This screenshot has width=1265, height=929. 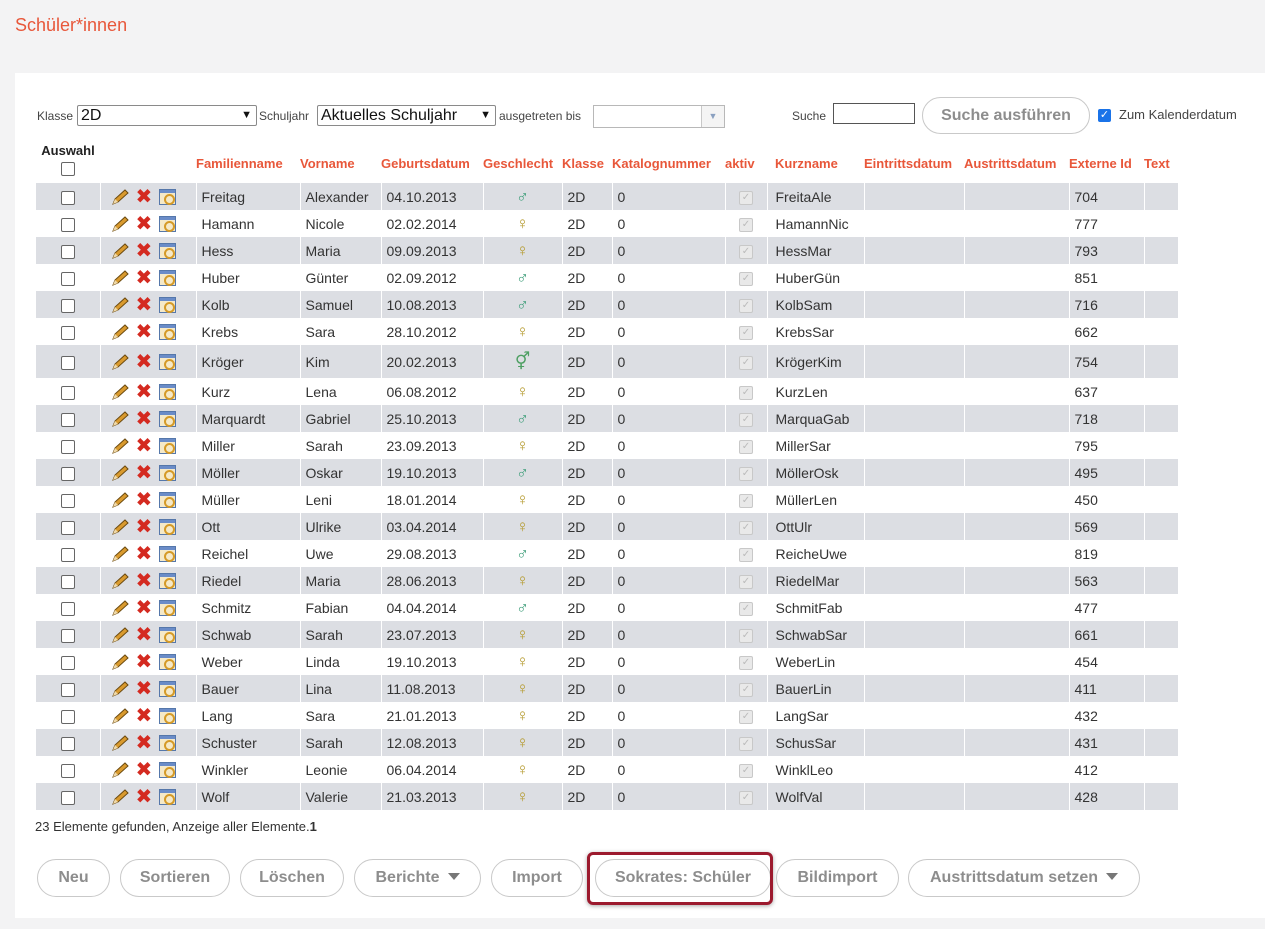 I want to click on table-row: ✖ Schwab Sarah 23.07.2013 ♀ 2D 0 ✓ SchwabSar 661, so click(x=607, y=634).